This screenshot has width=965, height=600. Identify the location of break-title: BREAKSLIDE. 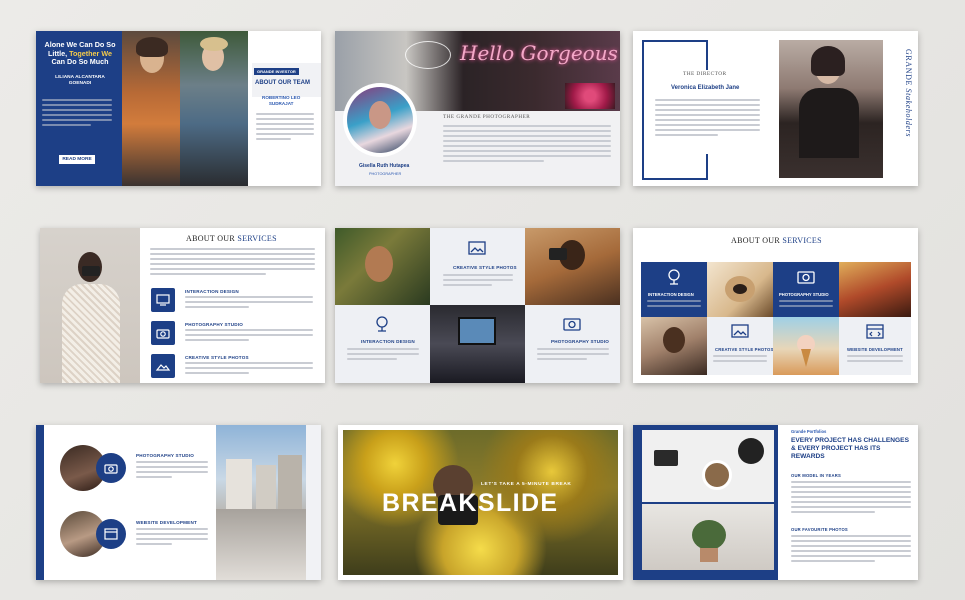
(470, 503).